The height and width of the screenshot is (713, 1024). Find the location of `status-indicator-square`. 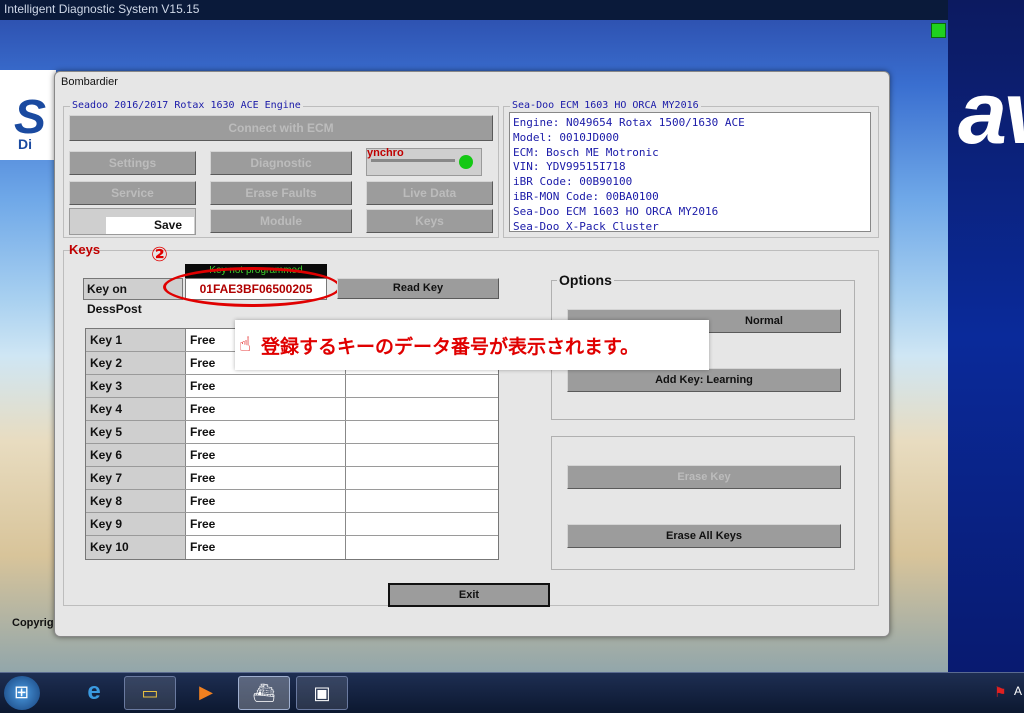

status-indicator-square is located at coordinates (938, 30).